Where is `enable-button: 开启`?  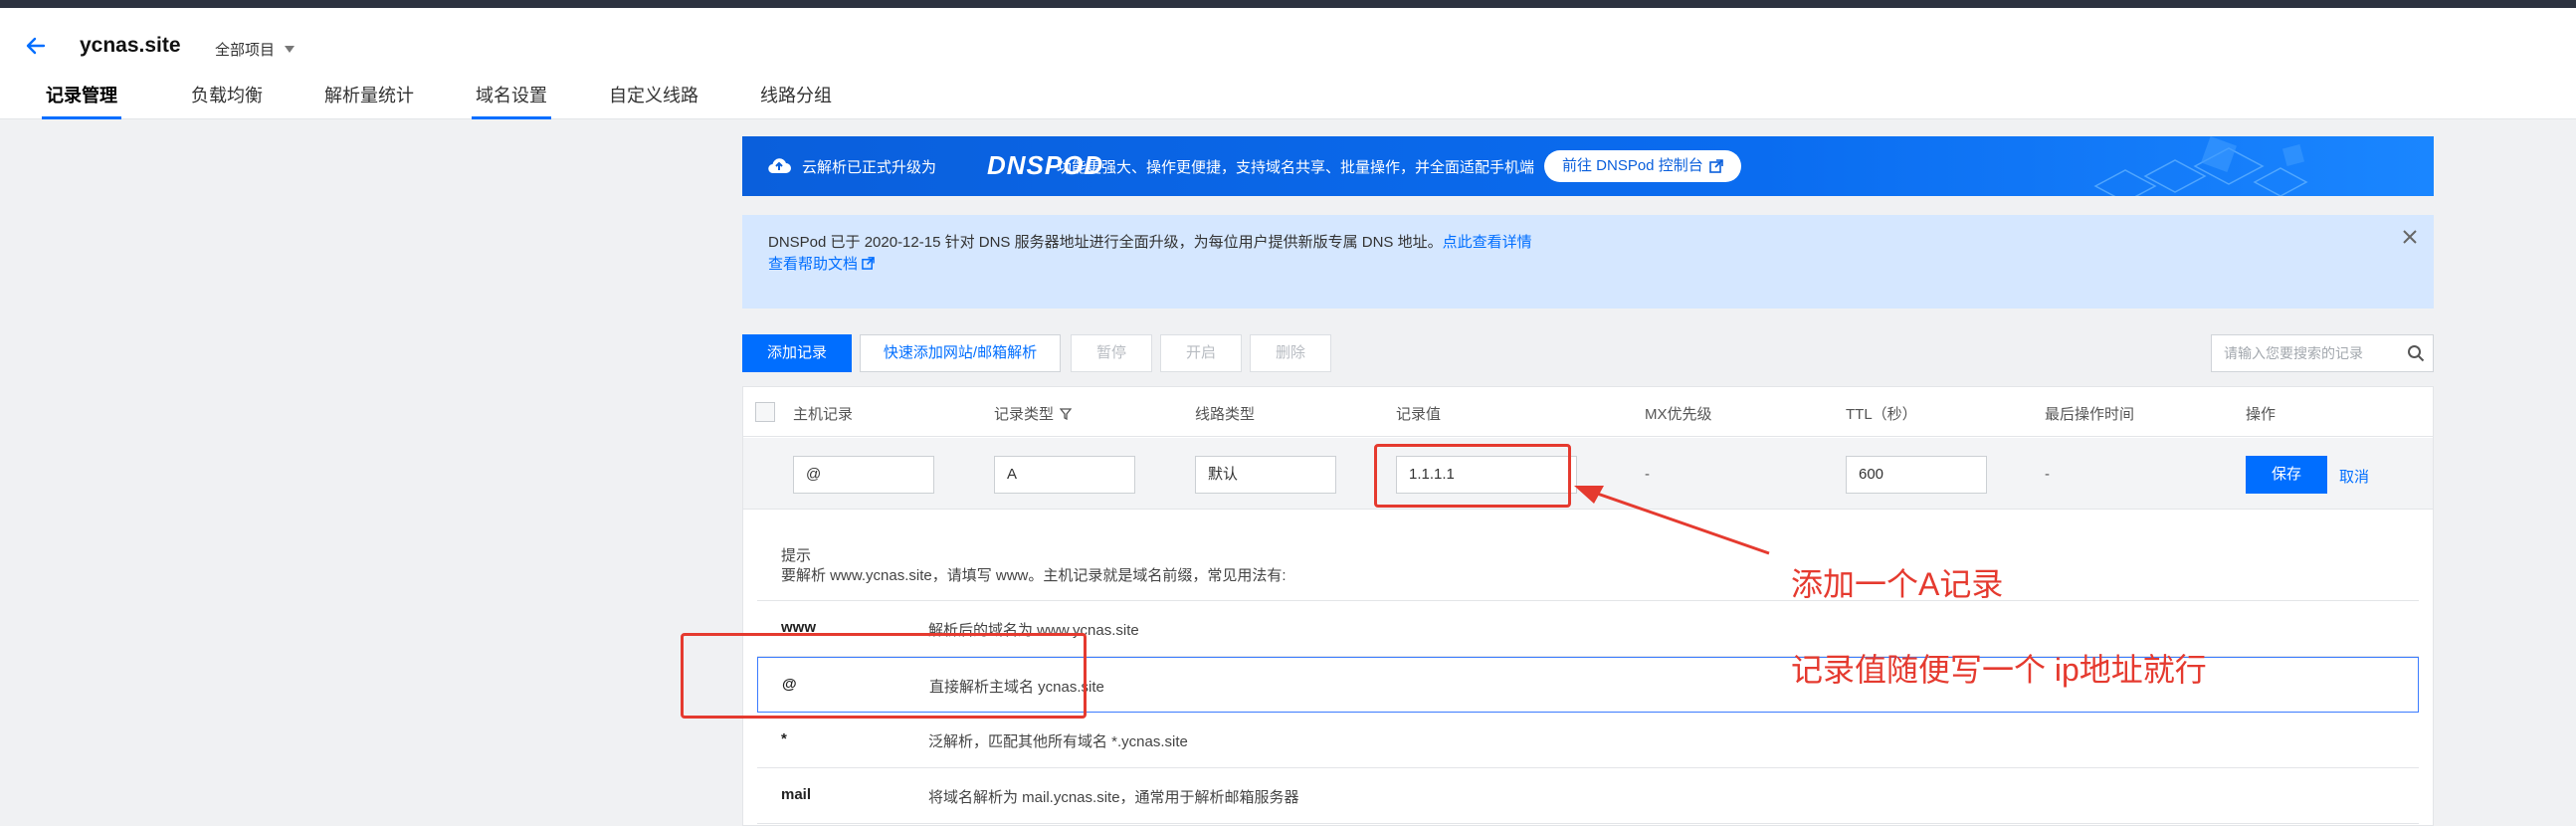 enable-button: 开启 is located at coordinates (1201, 353).